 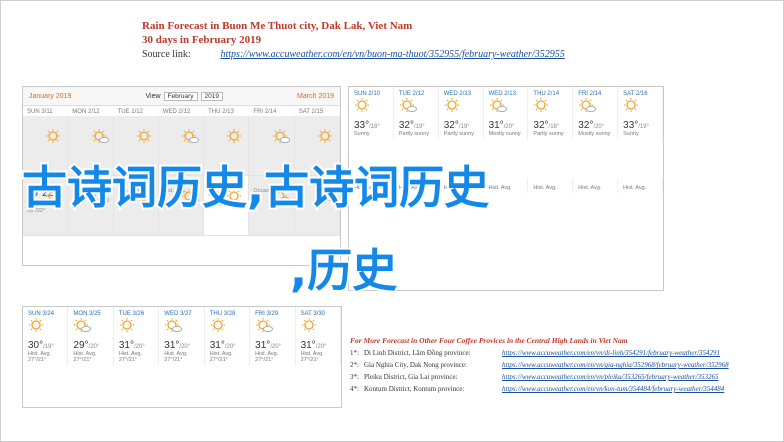 What do you see at coordinates (506, 113) in the screenshot?
I see `forecast-day: WED 2/13 31°/20° Mostly sunny` at bounding box center [506, 113].